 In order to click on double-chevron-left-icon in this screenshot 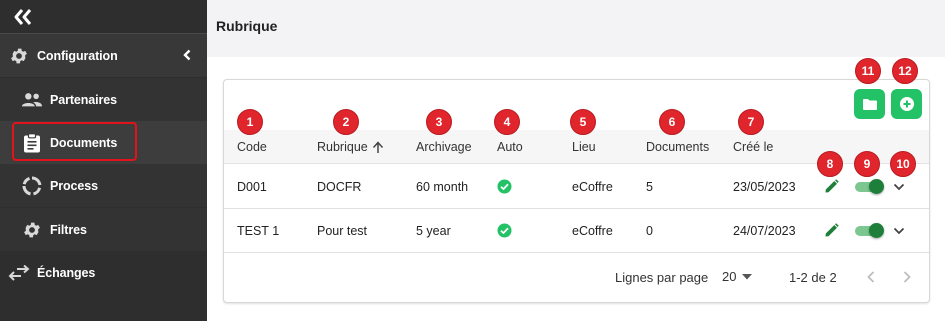, I will do `click(23, 17)`.